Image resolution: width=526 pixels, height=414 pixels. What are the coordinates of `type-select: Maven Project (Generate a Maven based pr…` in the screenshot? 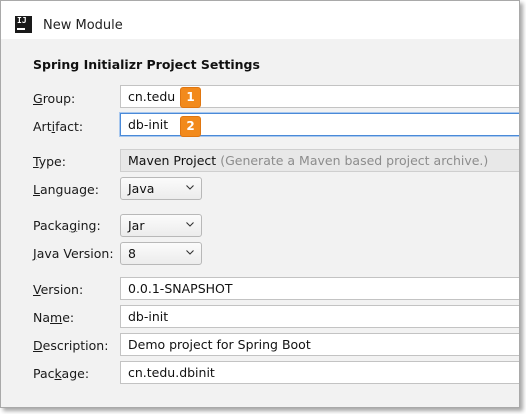 It's located at (319, 160).